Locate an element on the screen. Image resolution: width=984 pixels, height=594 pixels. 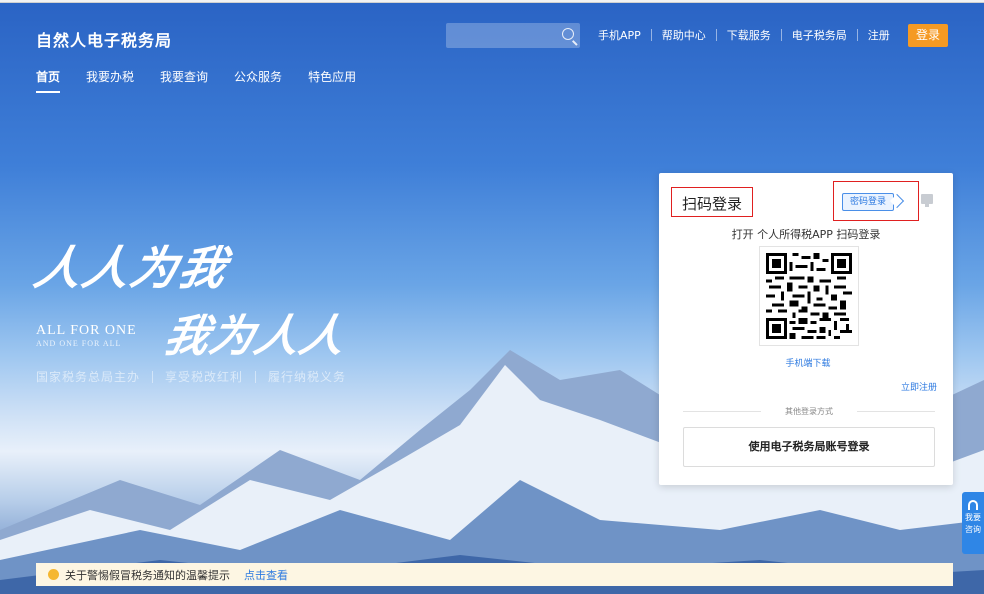
search-input is located at coordinates (513, 35).